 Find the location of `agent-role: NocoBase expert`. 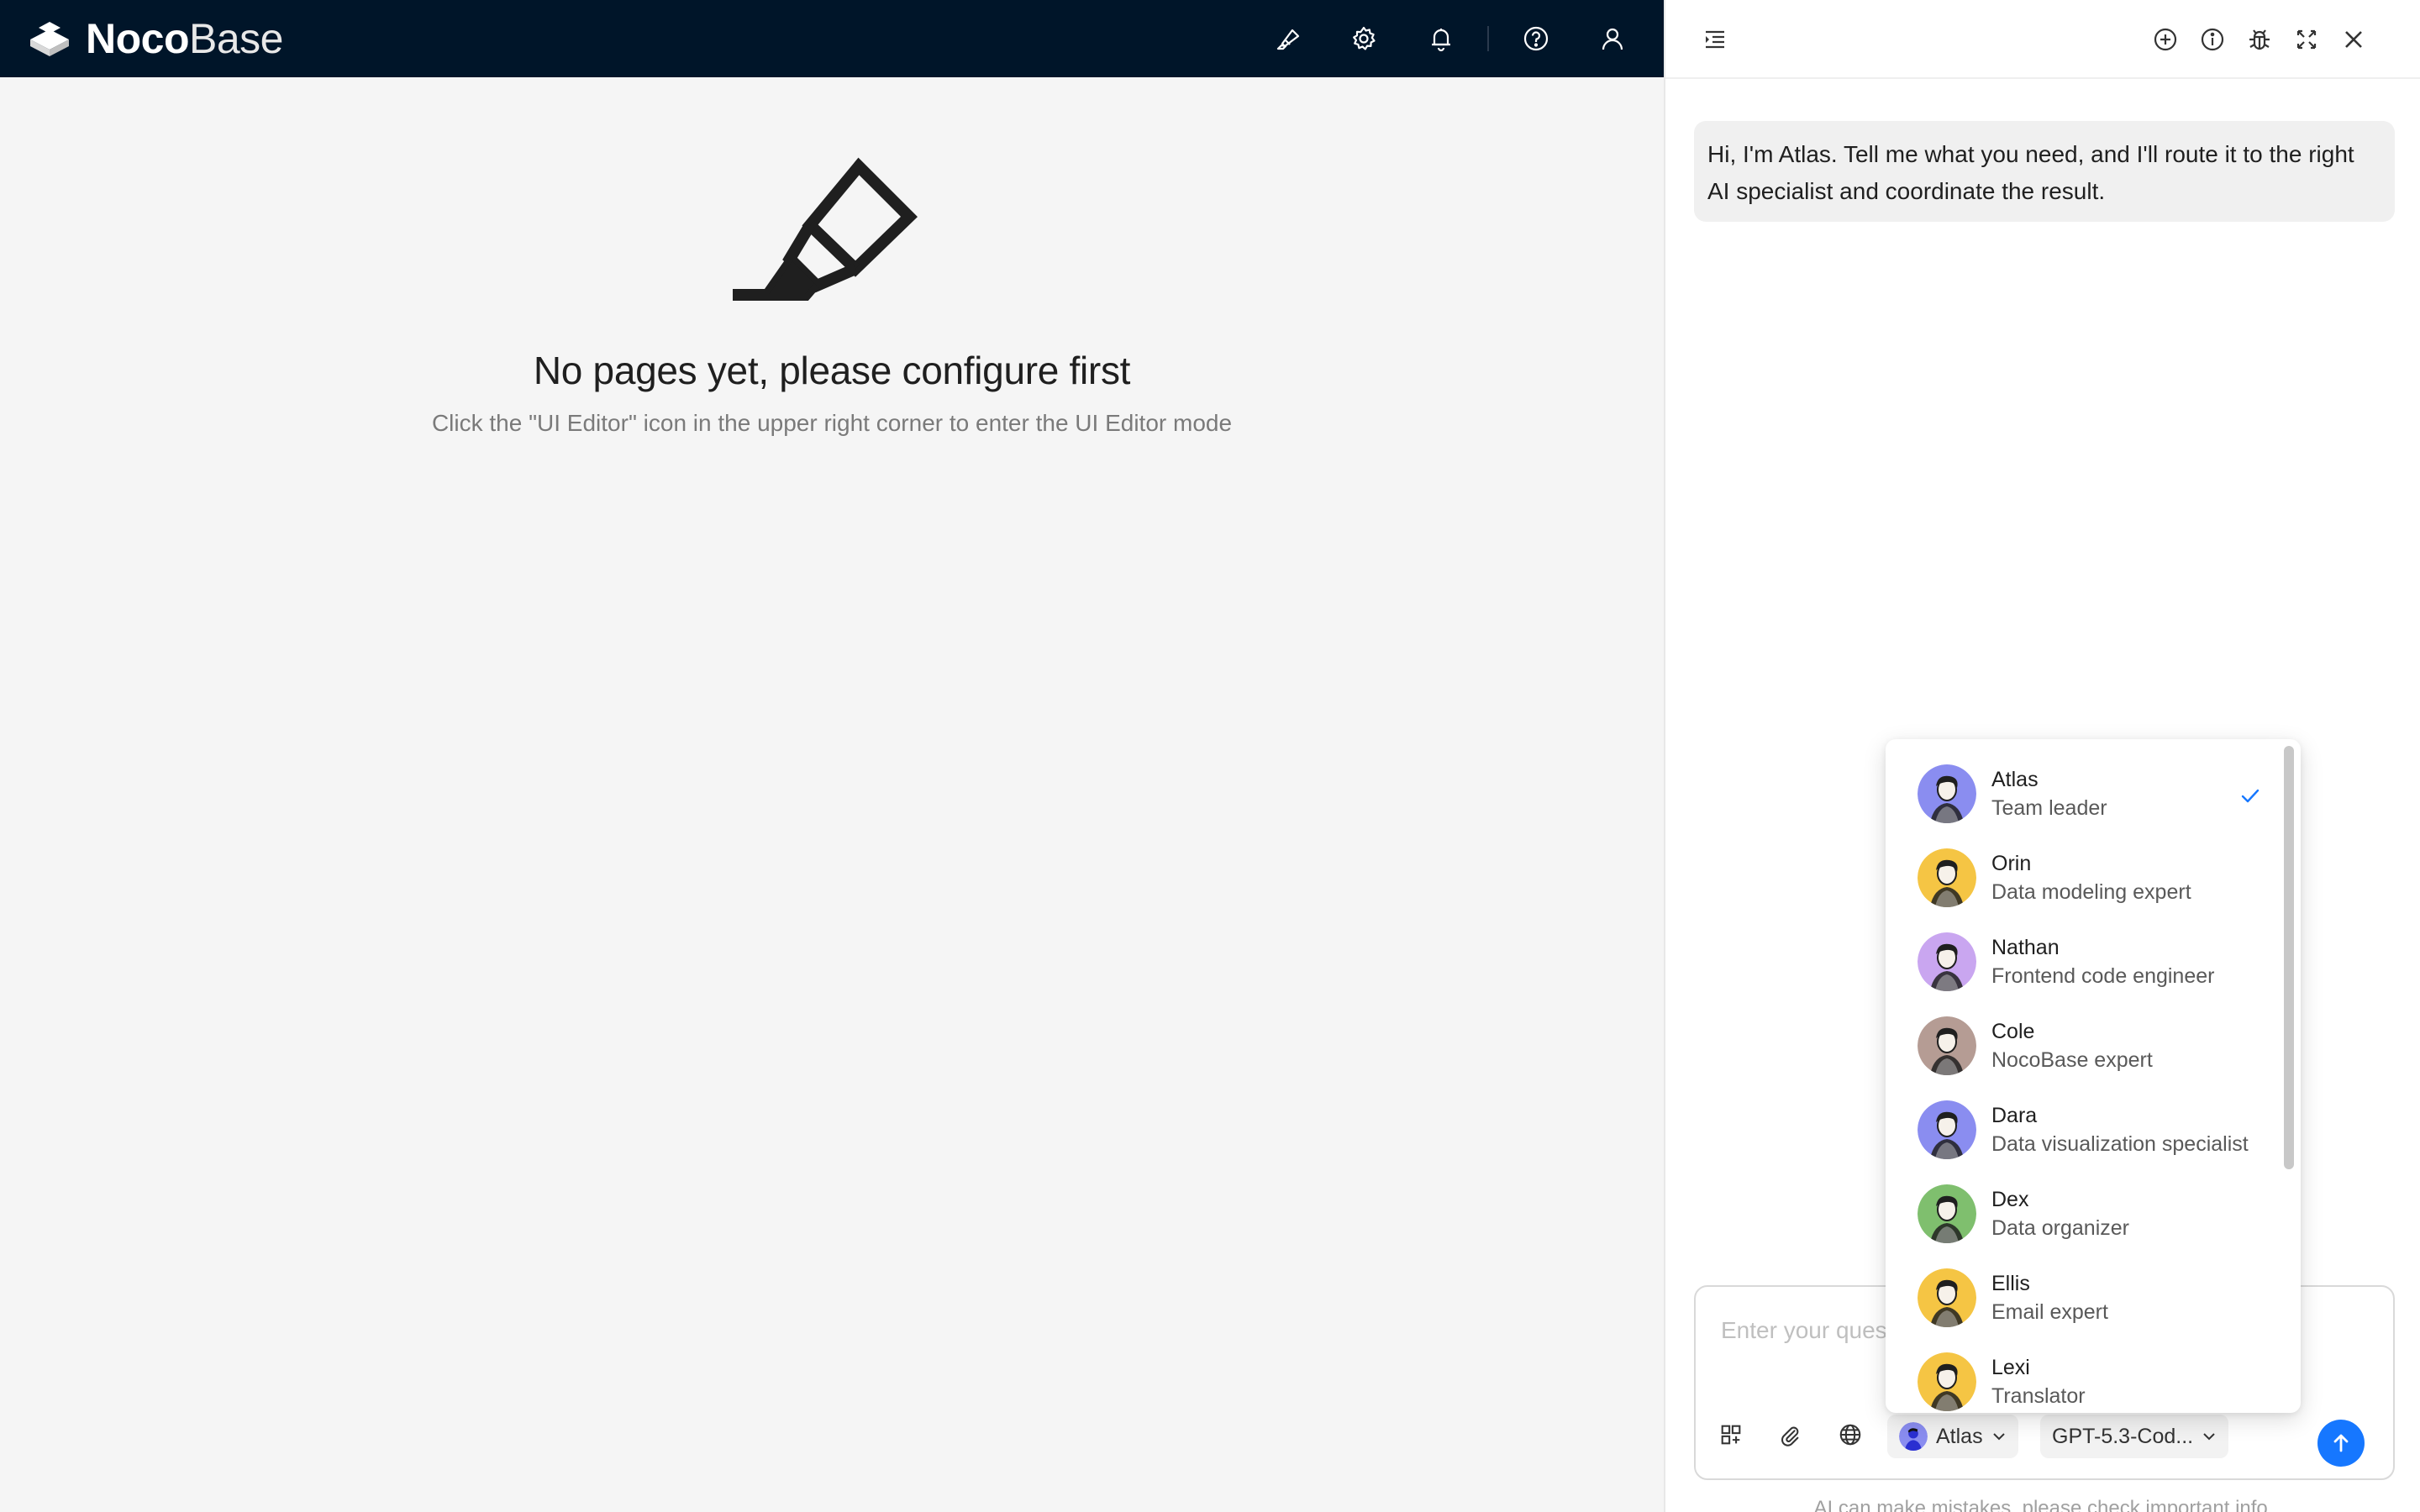

agent-role: NocoBase expert is located at coordinates (2072, 1060).